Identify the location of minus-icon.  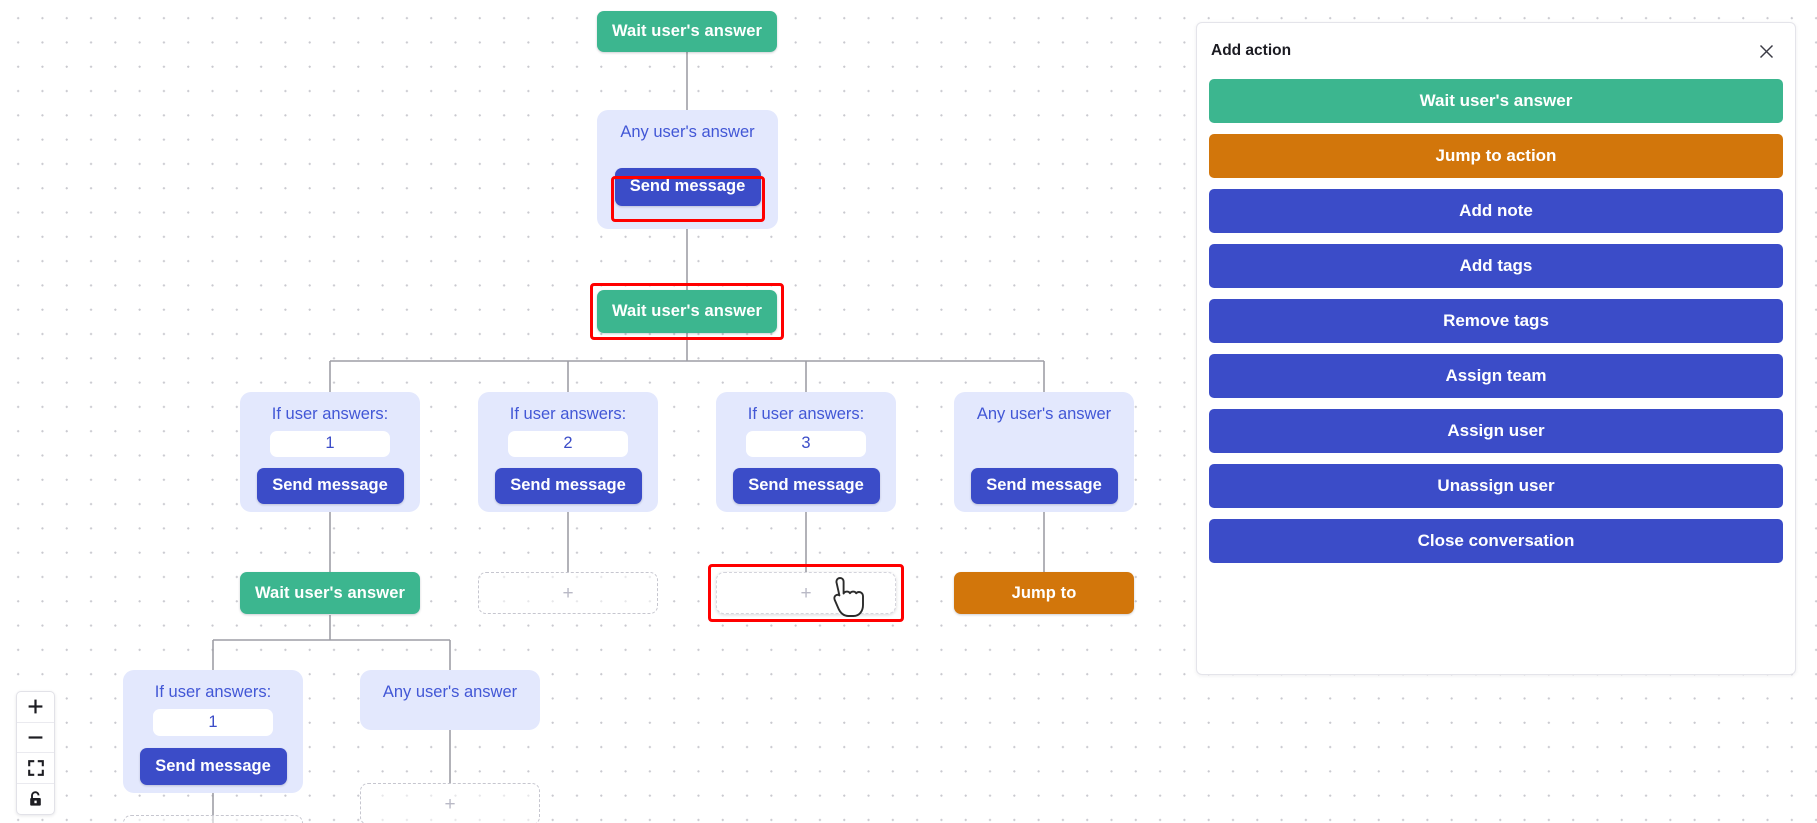
(35, 737).